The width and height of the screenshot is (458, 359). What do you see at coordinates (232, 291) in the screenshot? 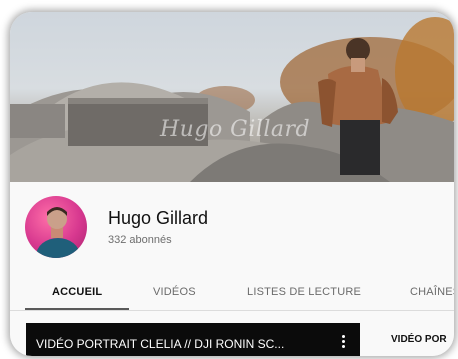
I see `channel-tabs: ACCUEIL VIDÉOS LISTES DE LECTURE CHAÎNES` at bounding box center [232, 291].